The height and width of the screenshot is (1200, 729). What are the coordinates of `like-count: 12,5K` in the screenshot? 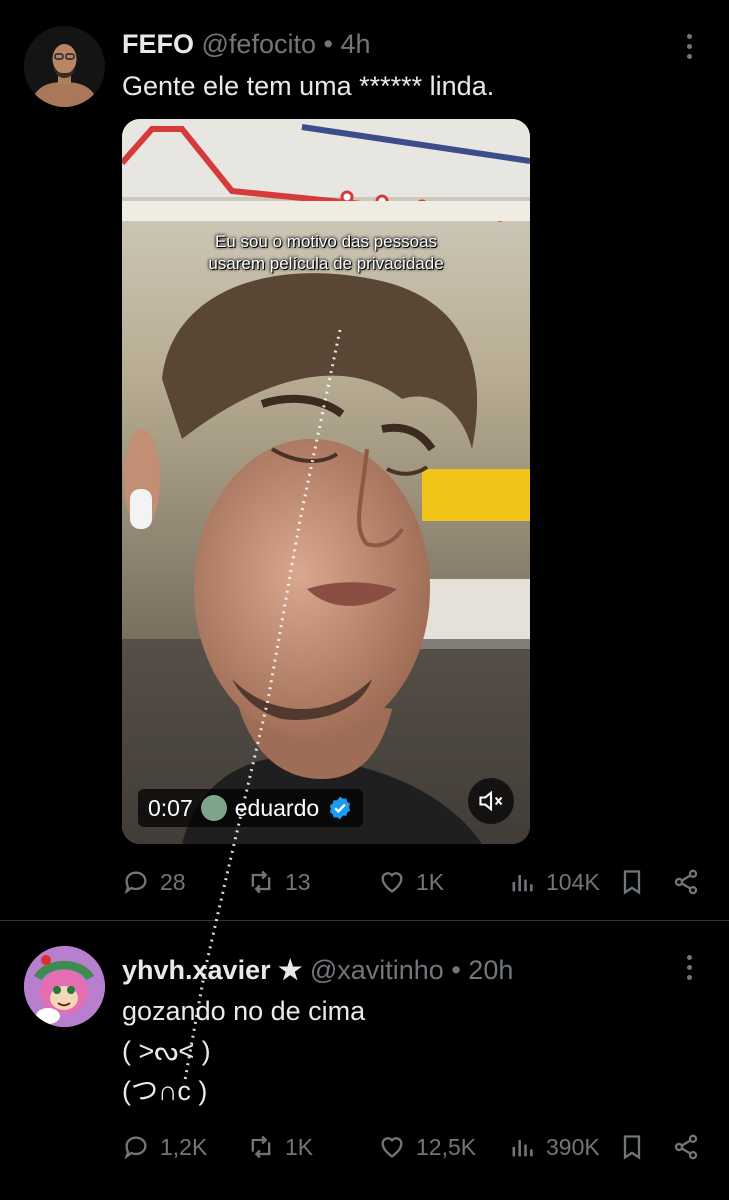 It's located at (446, 1146).